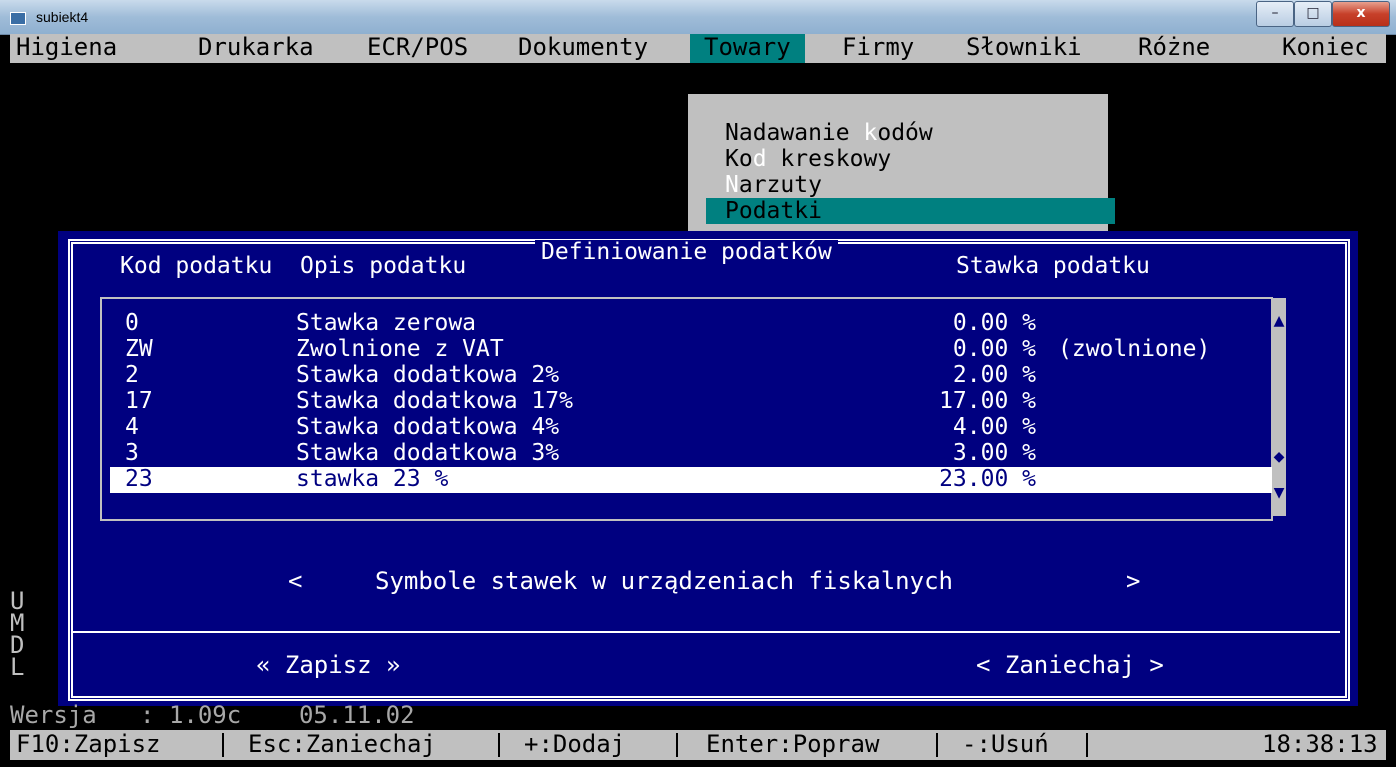 The height and width of the screenshot is (767, 1396). Describe the element at coordinates (747, 48) in the screenshot. I see `menu-towary: Towary` at that location.